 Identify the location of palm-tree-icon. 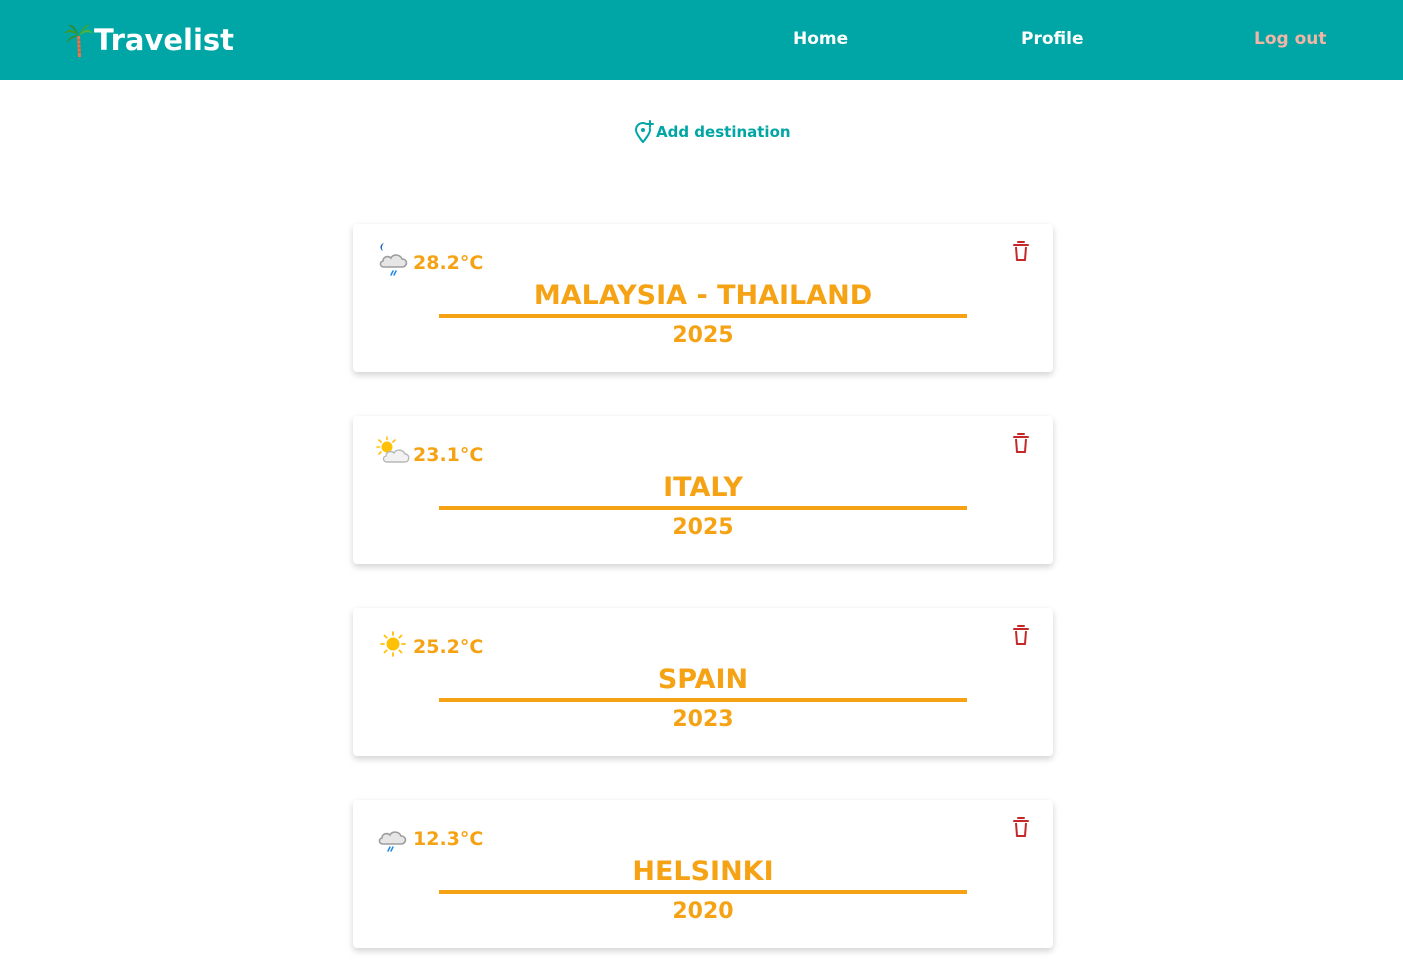
(78, 40).